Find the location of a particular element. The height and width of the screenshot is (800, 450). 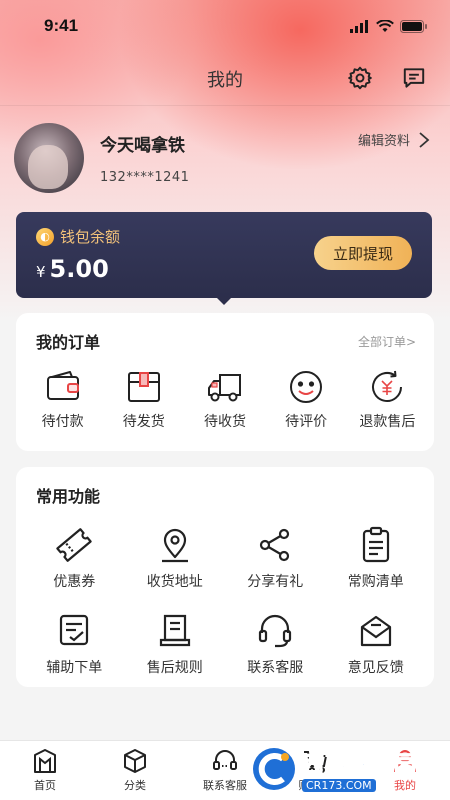

refund-icon is located at coordinates (387, 386).